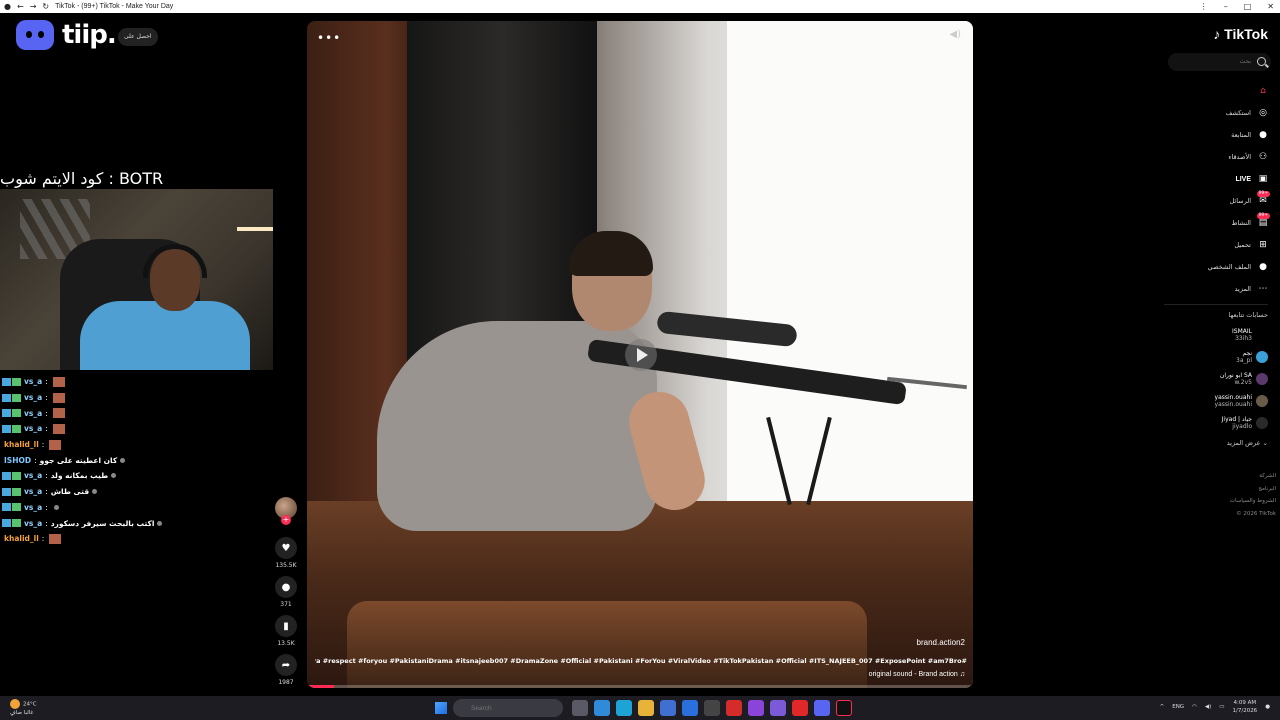 This screenshot has height=720, width=1280. Describe the element at coordinates (1221, 707) in the screenshot. I see `battery-icon: ▭` at that location.